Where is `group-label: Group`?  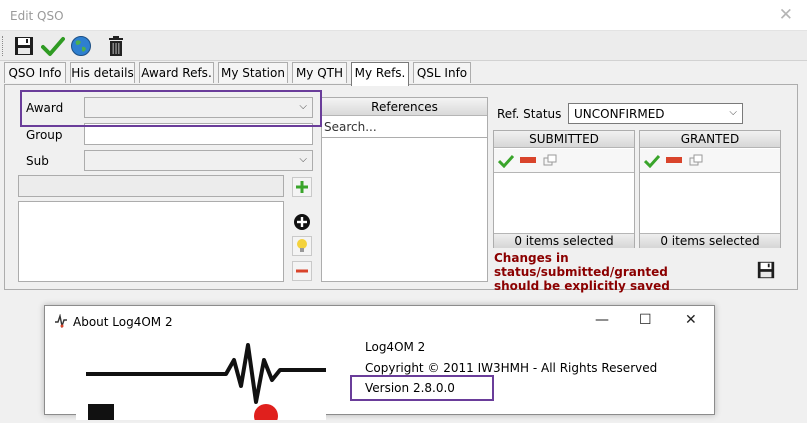 group-label: Group is located at coordinates (44, 135).